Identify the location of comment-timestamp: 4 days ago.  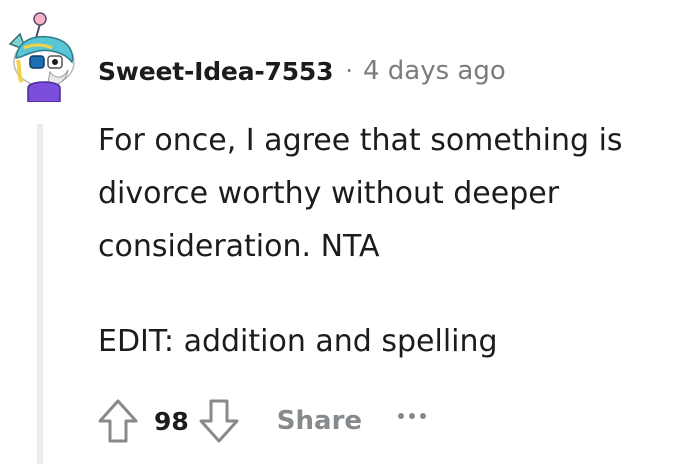
(434, 71).